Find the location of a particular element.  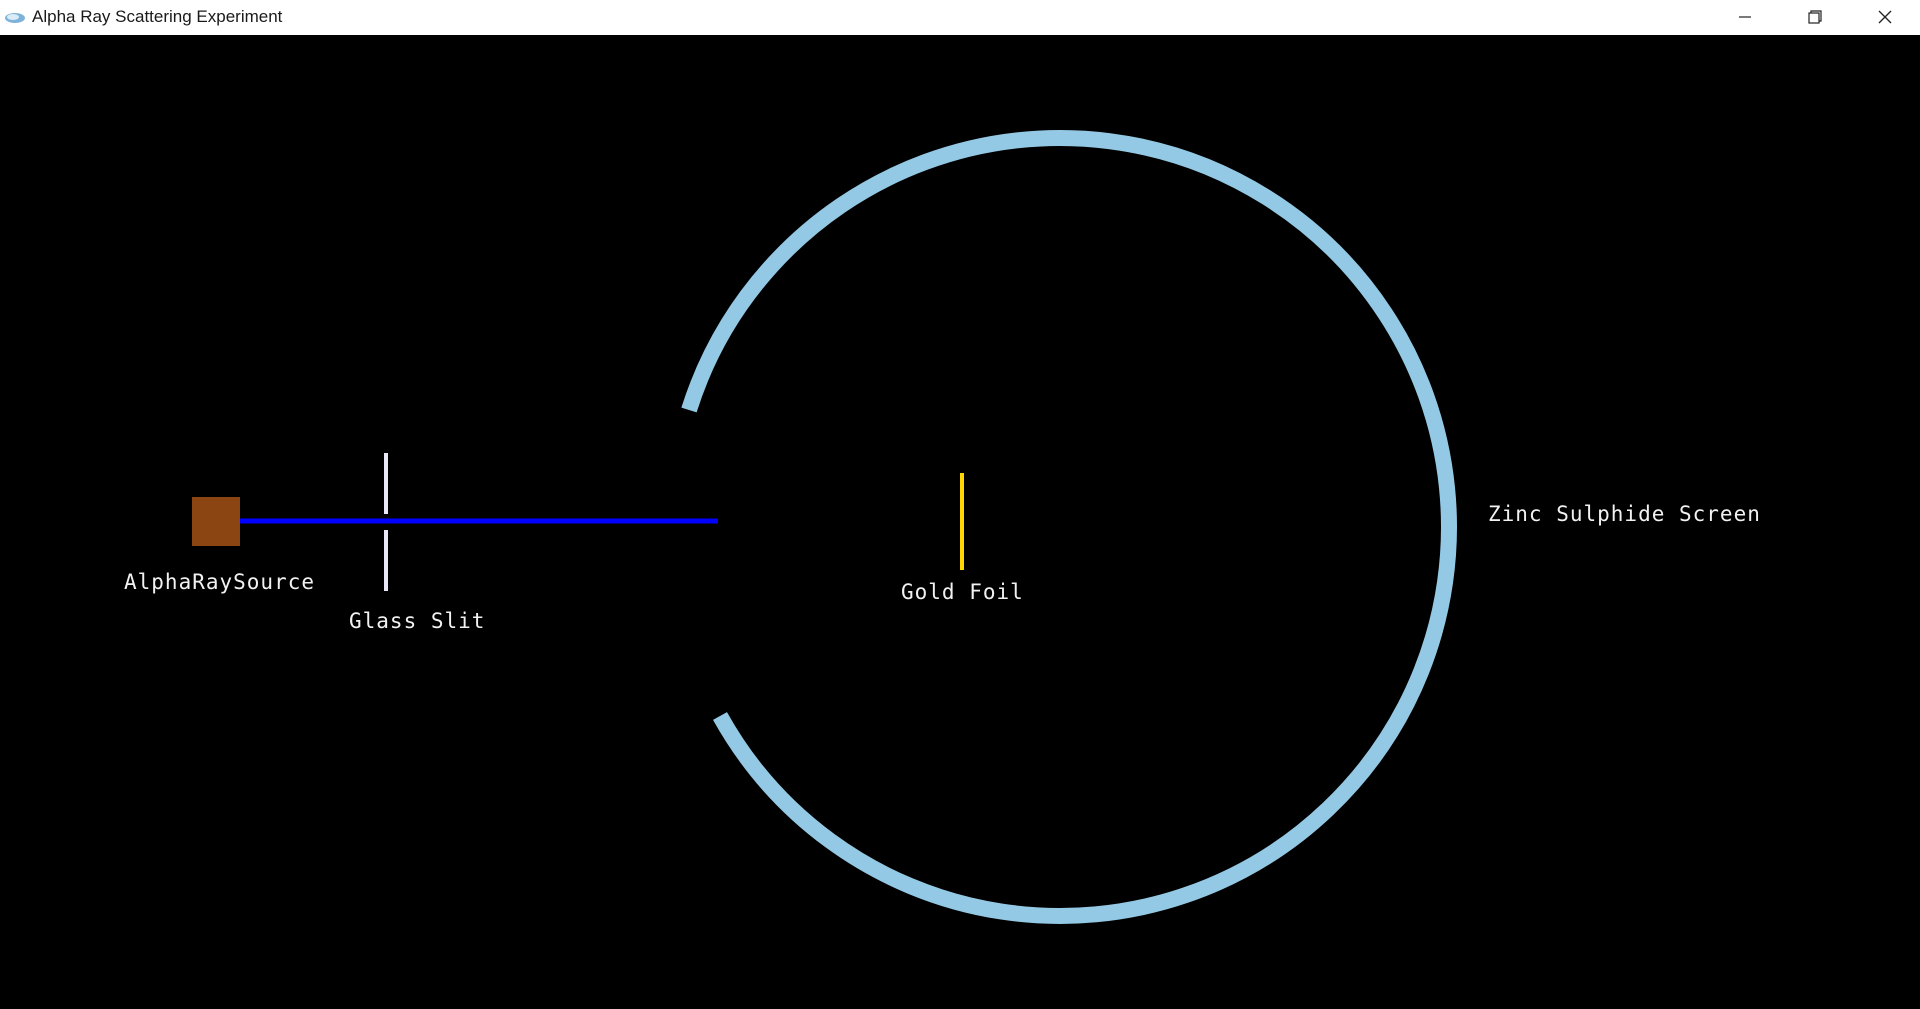

window-title: Alpha Ray Scattering Experiment is located at coordinates (157, 16).